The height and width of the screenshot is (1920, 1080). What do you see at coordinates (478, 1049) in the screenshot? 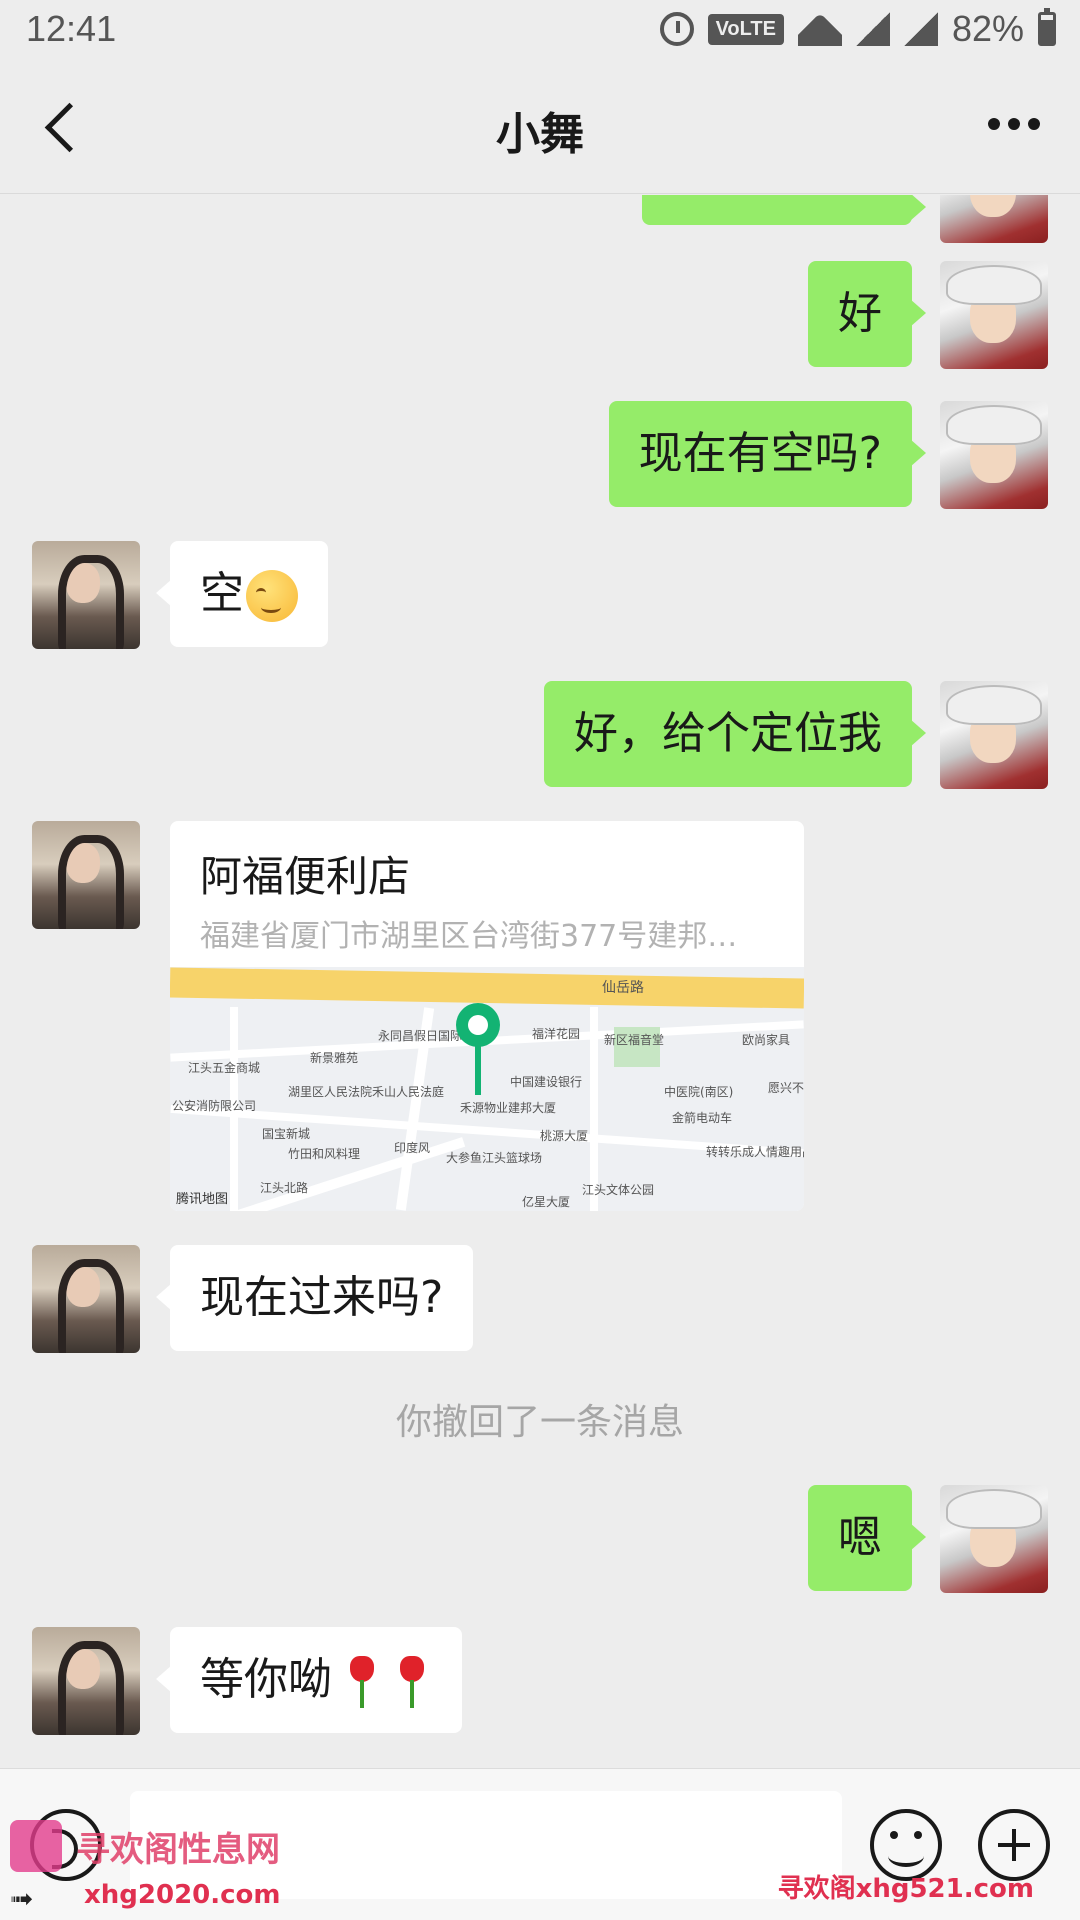
I see `map-location-pin-icon` at bounding box center [478, 1049].